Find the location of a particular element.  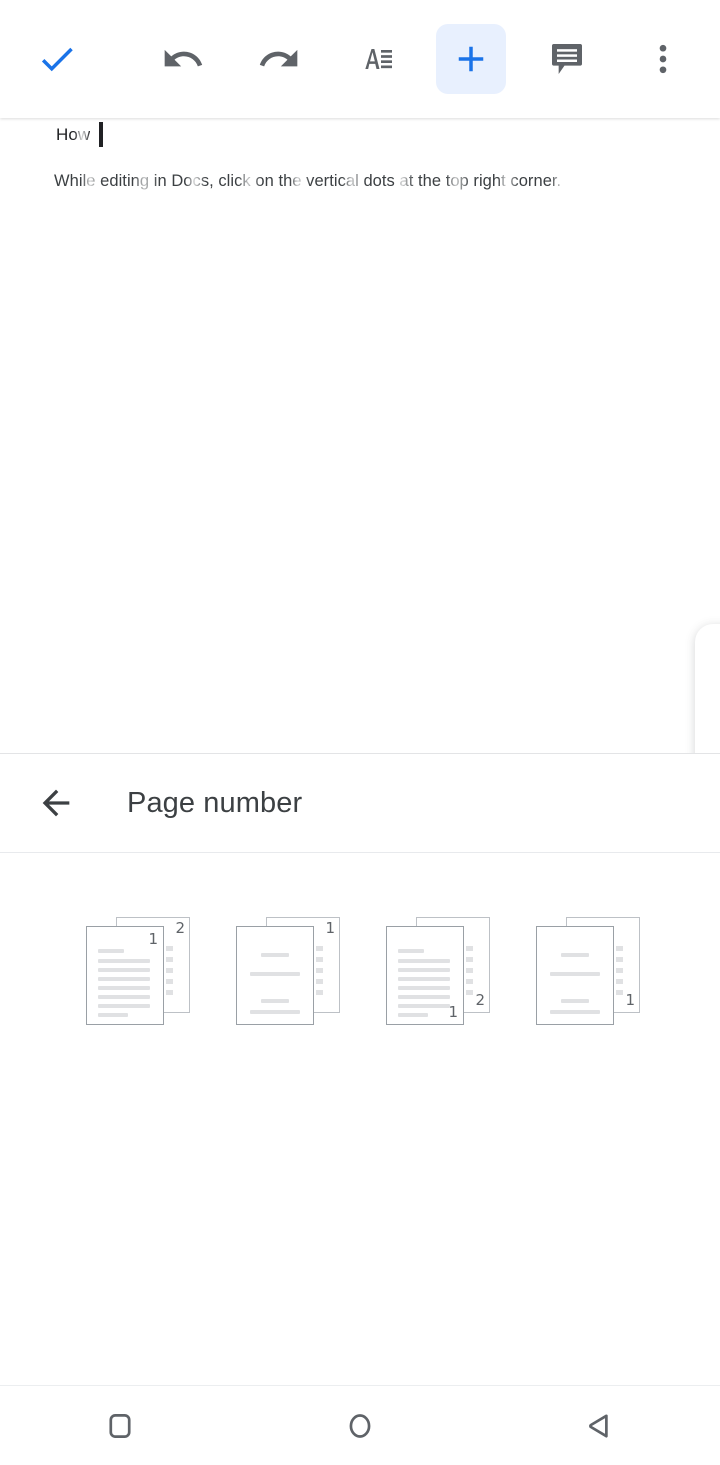

square-icon is located at coordinates (120, 1425).